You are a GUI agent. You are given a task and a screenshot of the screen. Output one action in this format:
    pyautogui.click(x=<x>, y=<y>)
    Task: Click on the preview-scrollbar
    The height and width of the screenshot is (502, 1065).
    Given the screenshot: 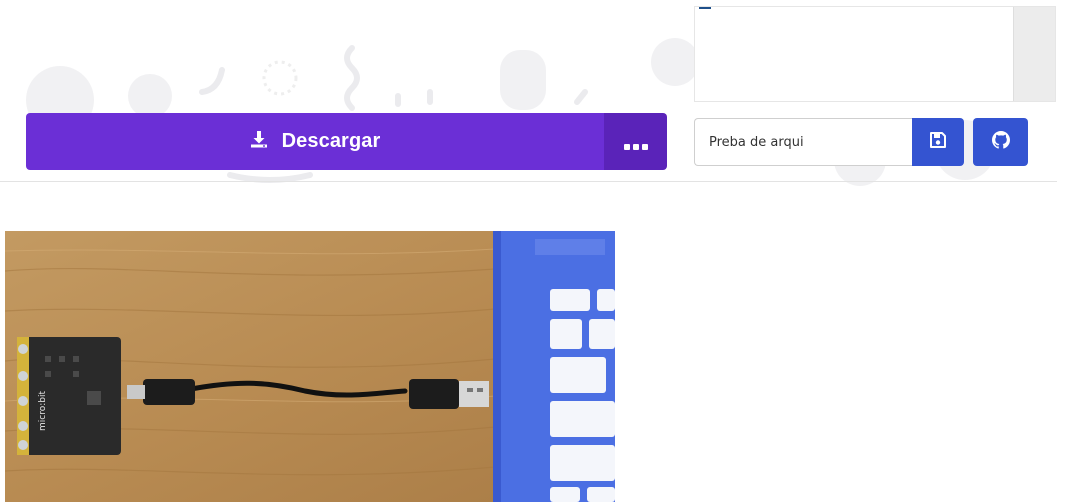 What is the action you would take?
    pyautogui.click(x=1034, y=54)
    